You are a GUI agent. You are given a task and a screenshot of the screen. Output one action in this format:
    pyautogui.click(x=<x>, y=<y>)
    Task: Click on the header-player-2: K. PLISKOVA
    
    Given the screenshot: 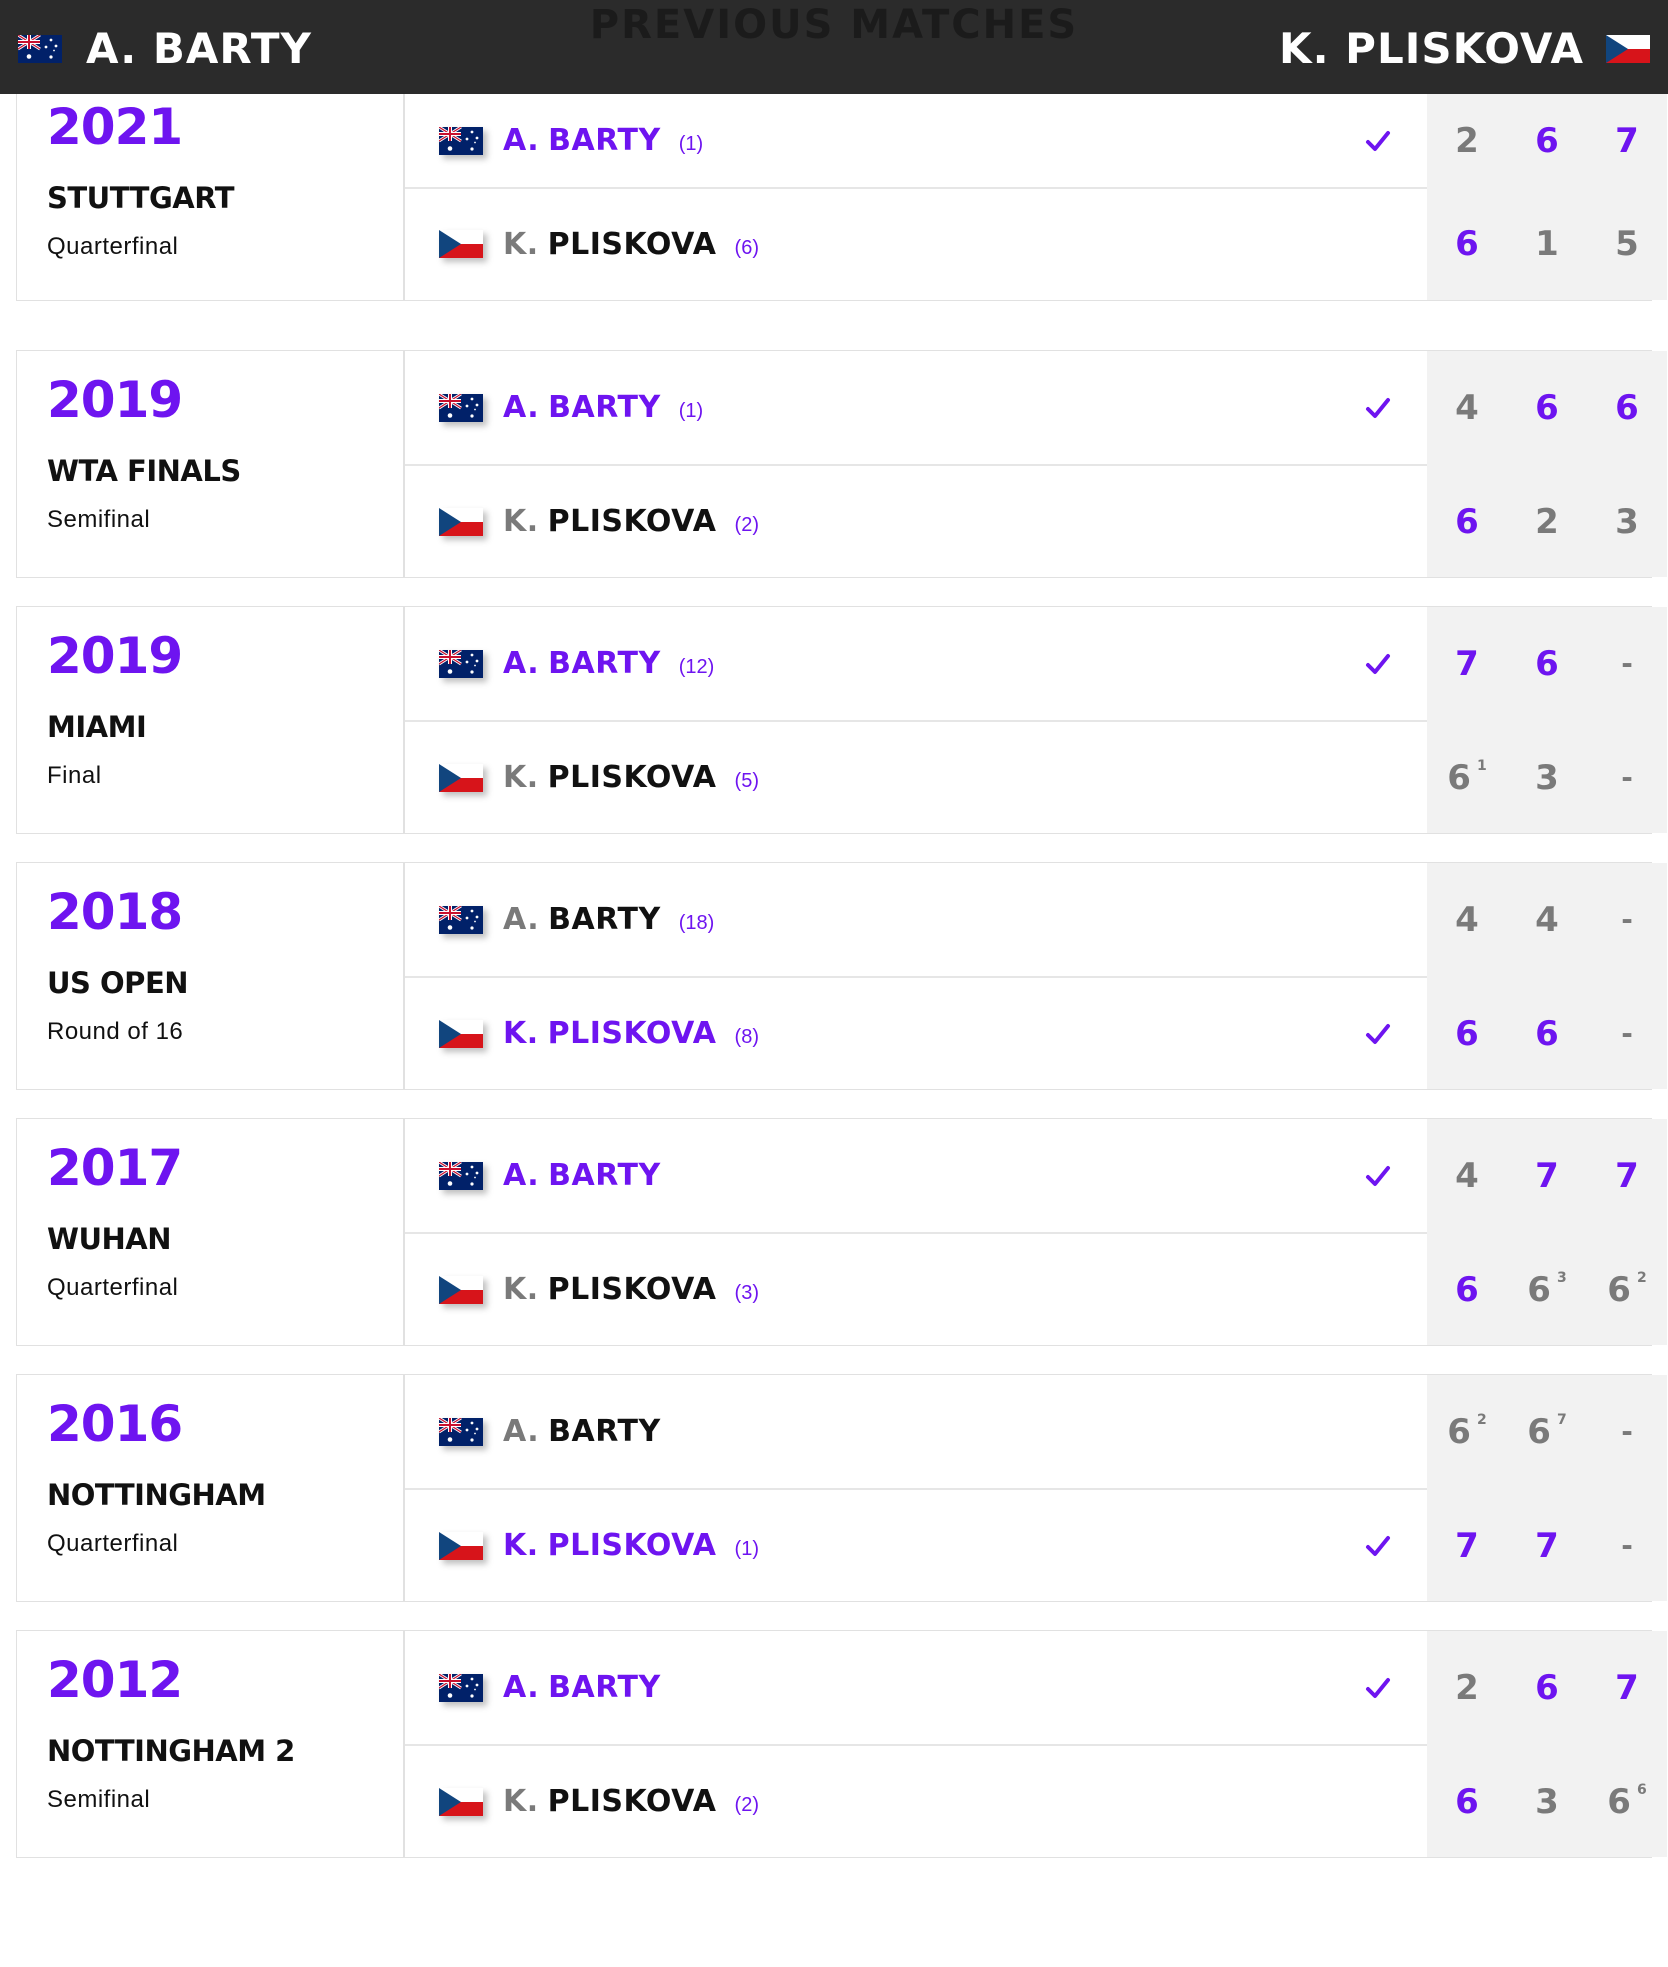 What is the action you would take?
    pyautogui.click(x=1464, y=48)
    